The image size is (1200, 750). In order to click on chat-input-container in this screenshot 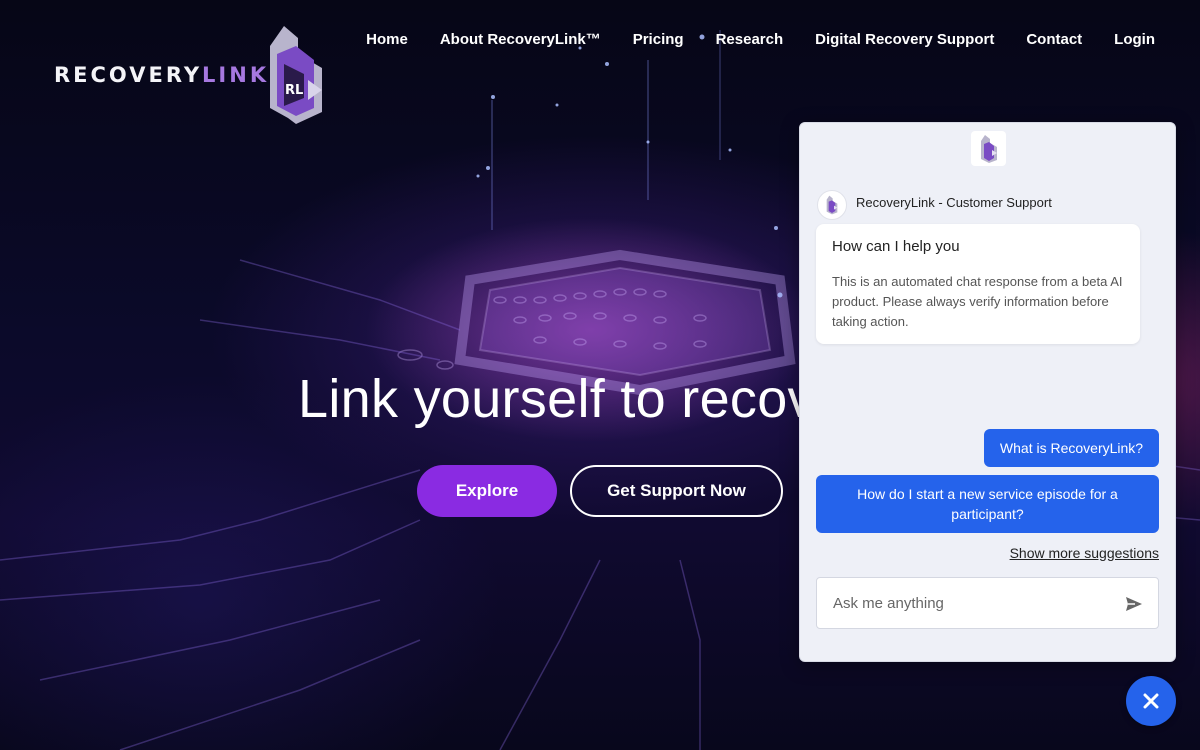, I will do `click(987, 603)`.